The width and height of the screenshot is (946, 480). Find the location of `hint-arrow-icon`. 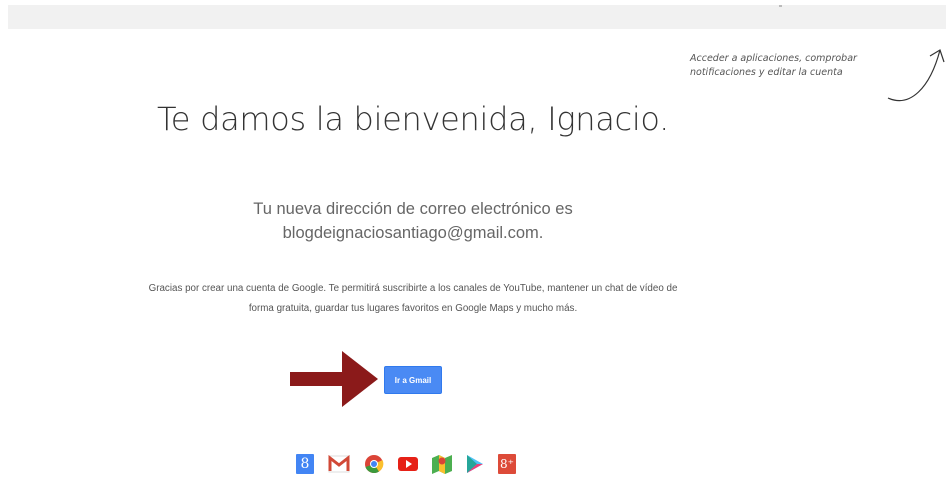

hint-arrow-icon is located at coordinates (916, 75).